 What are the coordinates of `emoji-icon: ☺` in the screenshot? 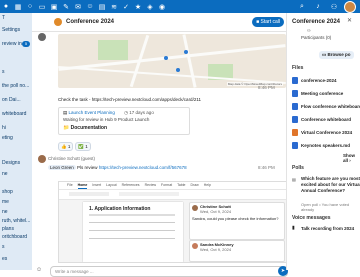 It's located at (41, 272).